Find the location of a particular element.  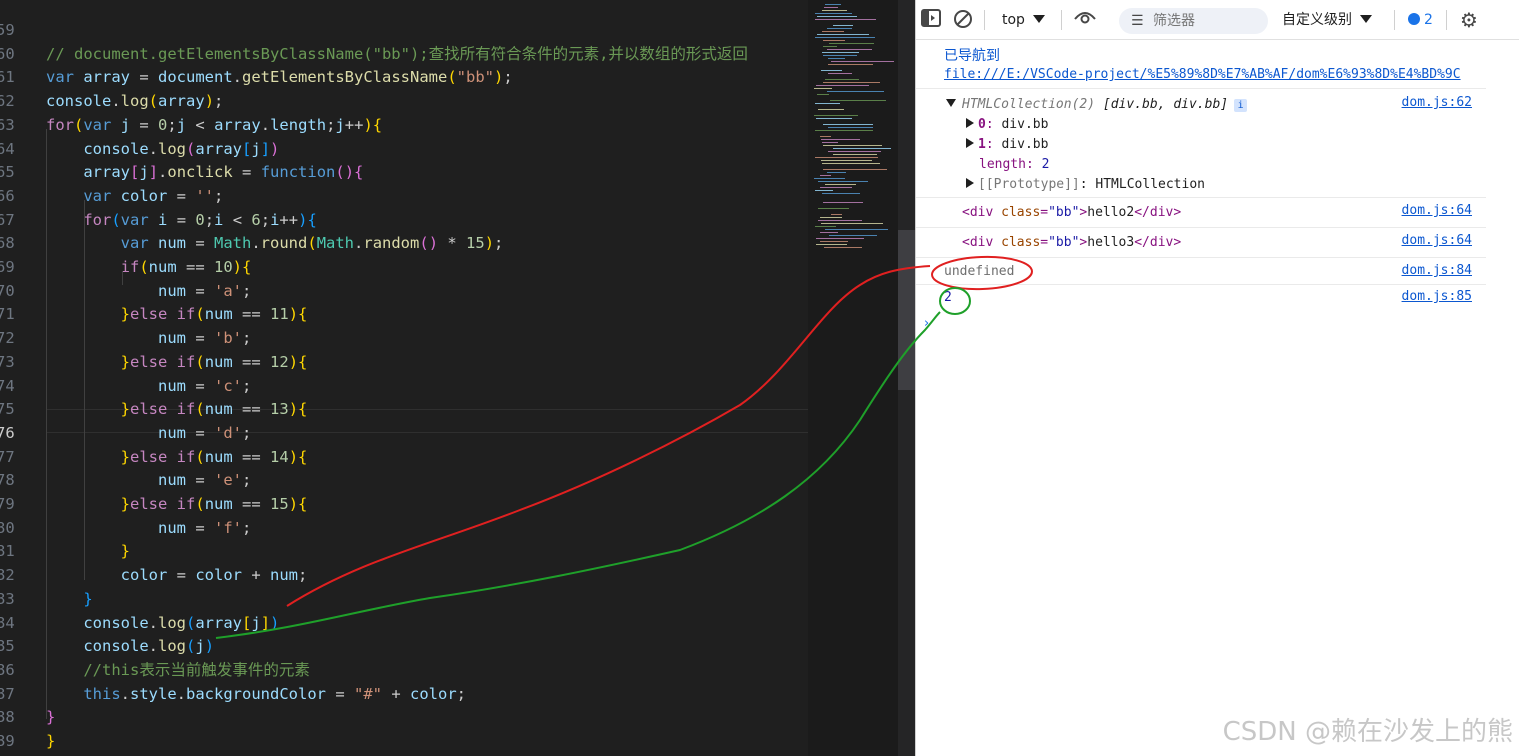

filter-input is located at coordinates (1203, 21).